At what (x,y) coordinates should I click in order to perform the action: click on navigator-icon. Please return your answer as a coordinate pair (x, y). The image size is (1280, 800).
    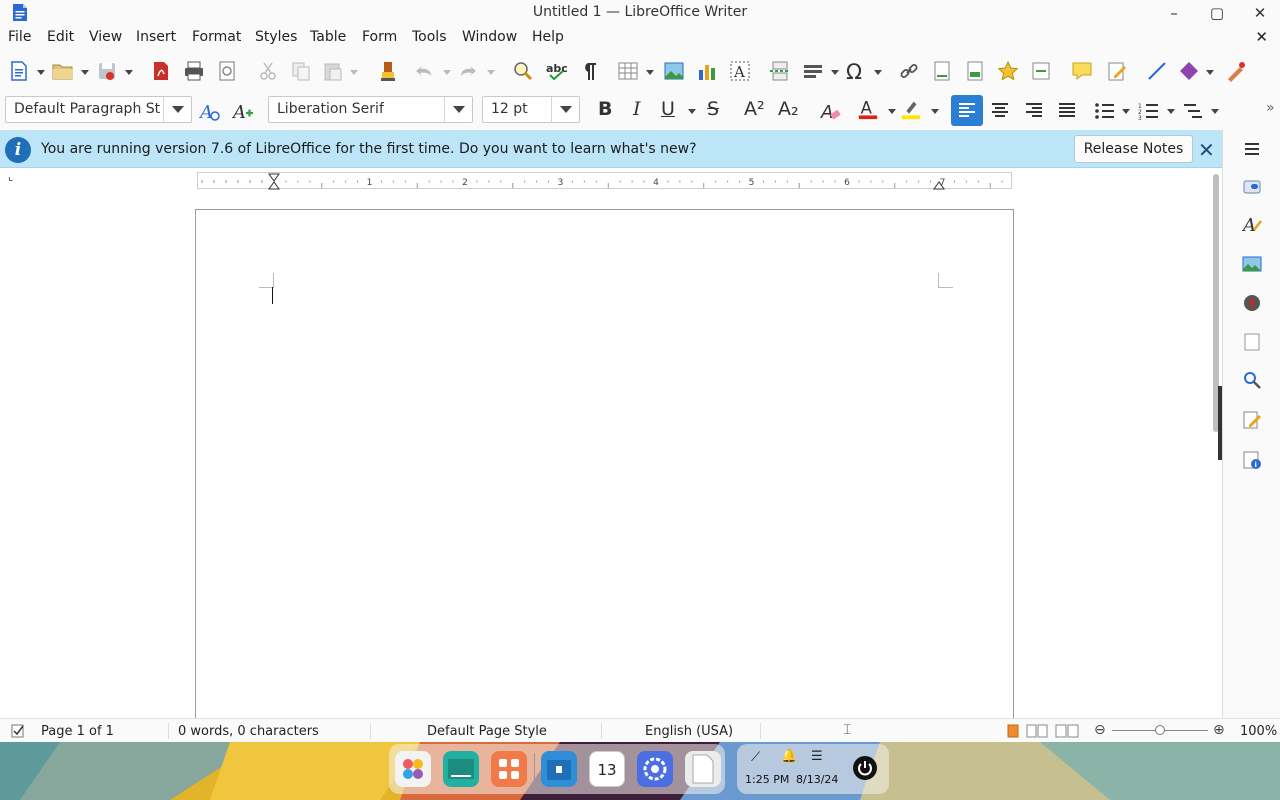
    Looking at the image, I should click on (1252, 303).